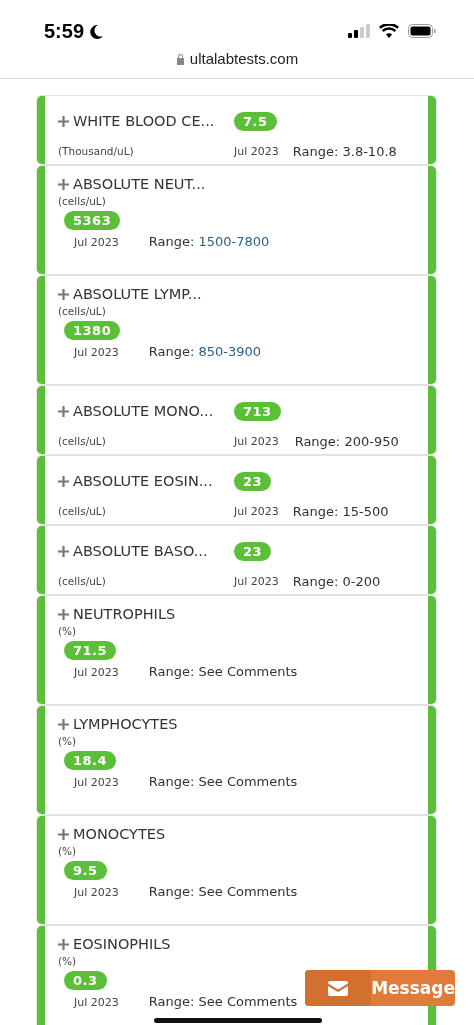 The width and height of the screenshot is (474, 1025). I want to click on moon-icon, so click(96, 31).